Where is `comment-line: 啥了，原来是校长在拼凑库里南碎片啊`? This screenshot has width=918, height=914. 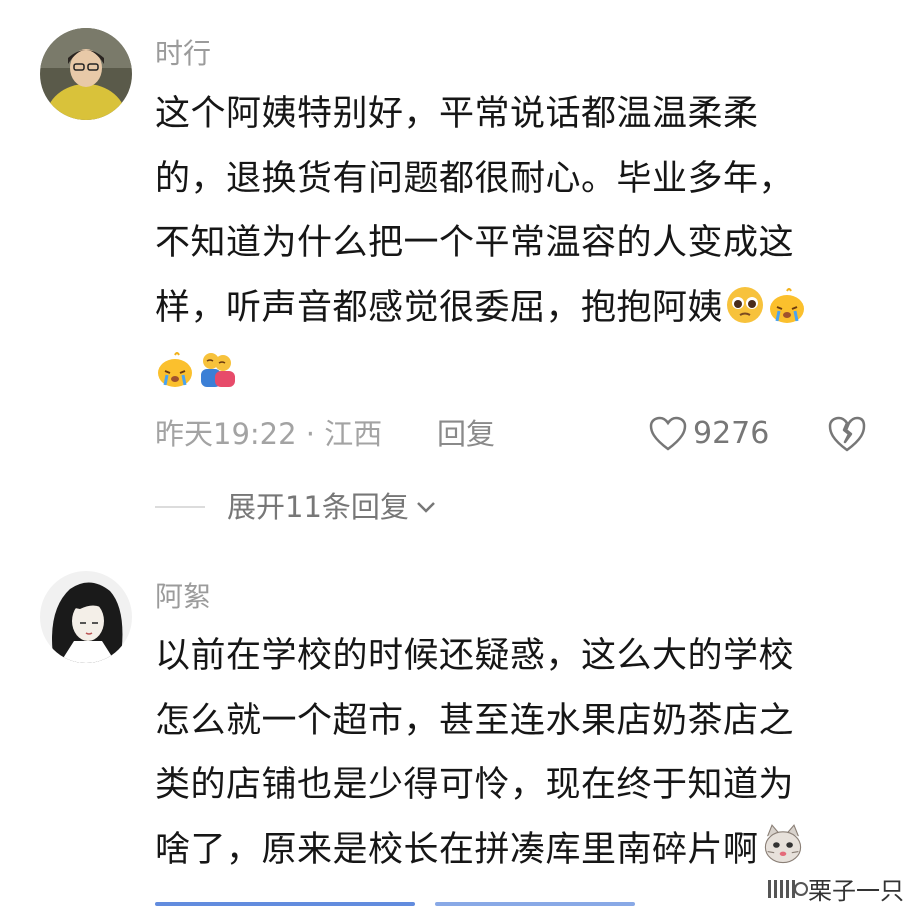 comment-line: 啥了，原来是校长在拼凑库里南碎片啊 is located at coordinates (515, 850).